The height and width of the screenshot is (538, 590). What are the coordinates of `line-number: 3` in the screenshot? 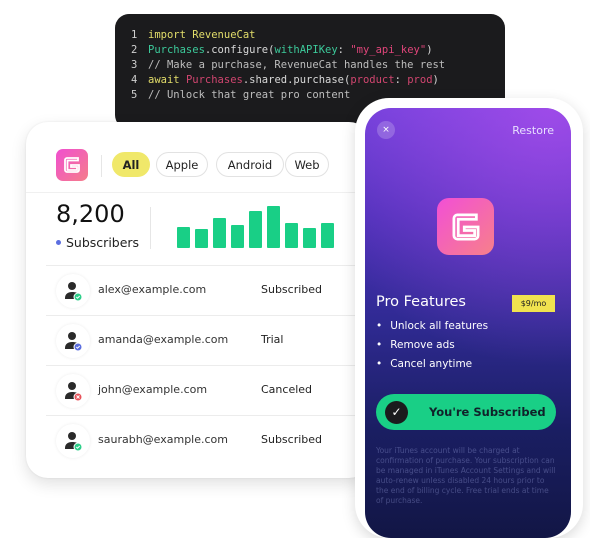 It's located at (134, 65).